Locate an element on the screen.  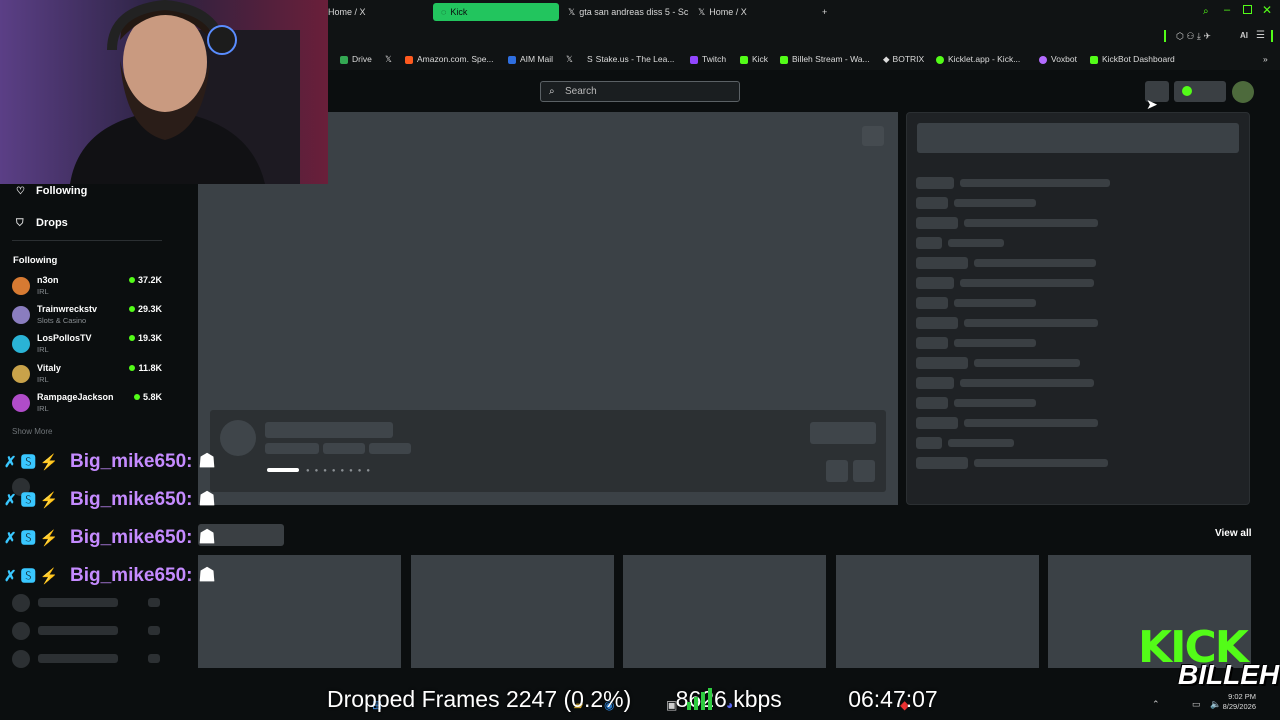
menu-icon: ☰ is located at coordinates (1260, 35).